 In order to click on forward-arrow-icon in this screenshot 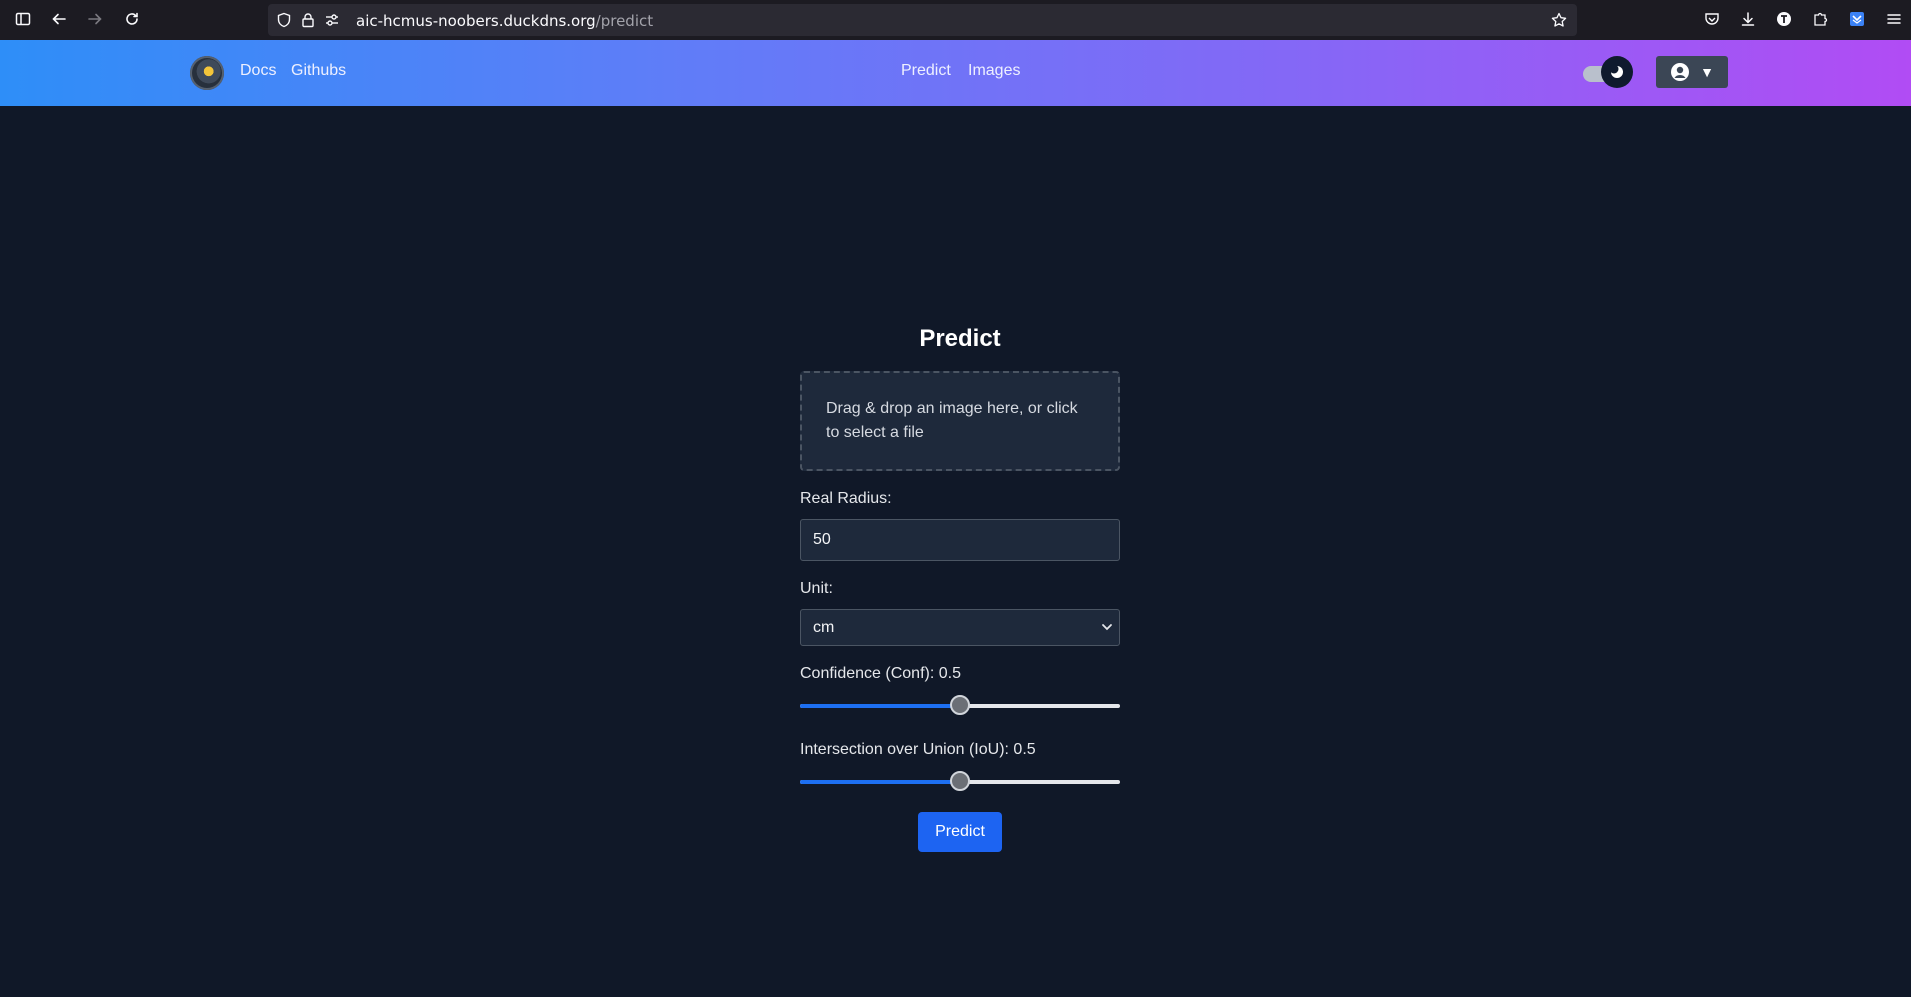, I will do `click(95, 19)`.